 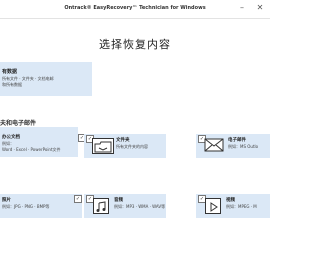 I want to click on close-button: ✕, so click(x=260, y=8).